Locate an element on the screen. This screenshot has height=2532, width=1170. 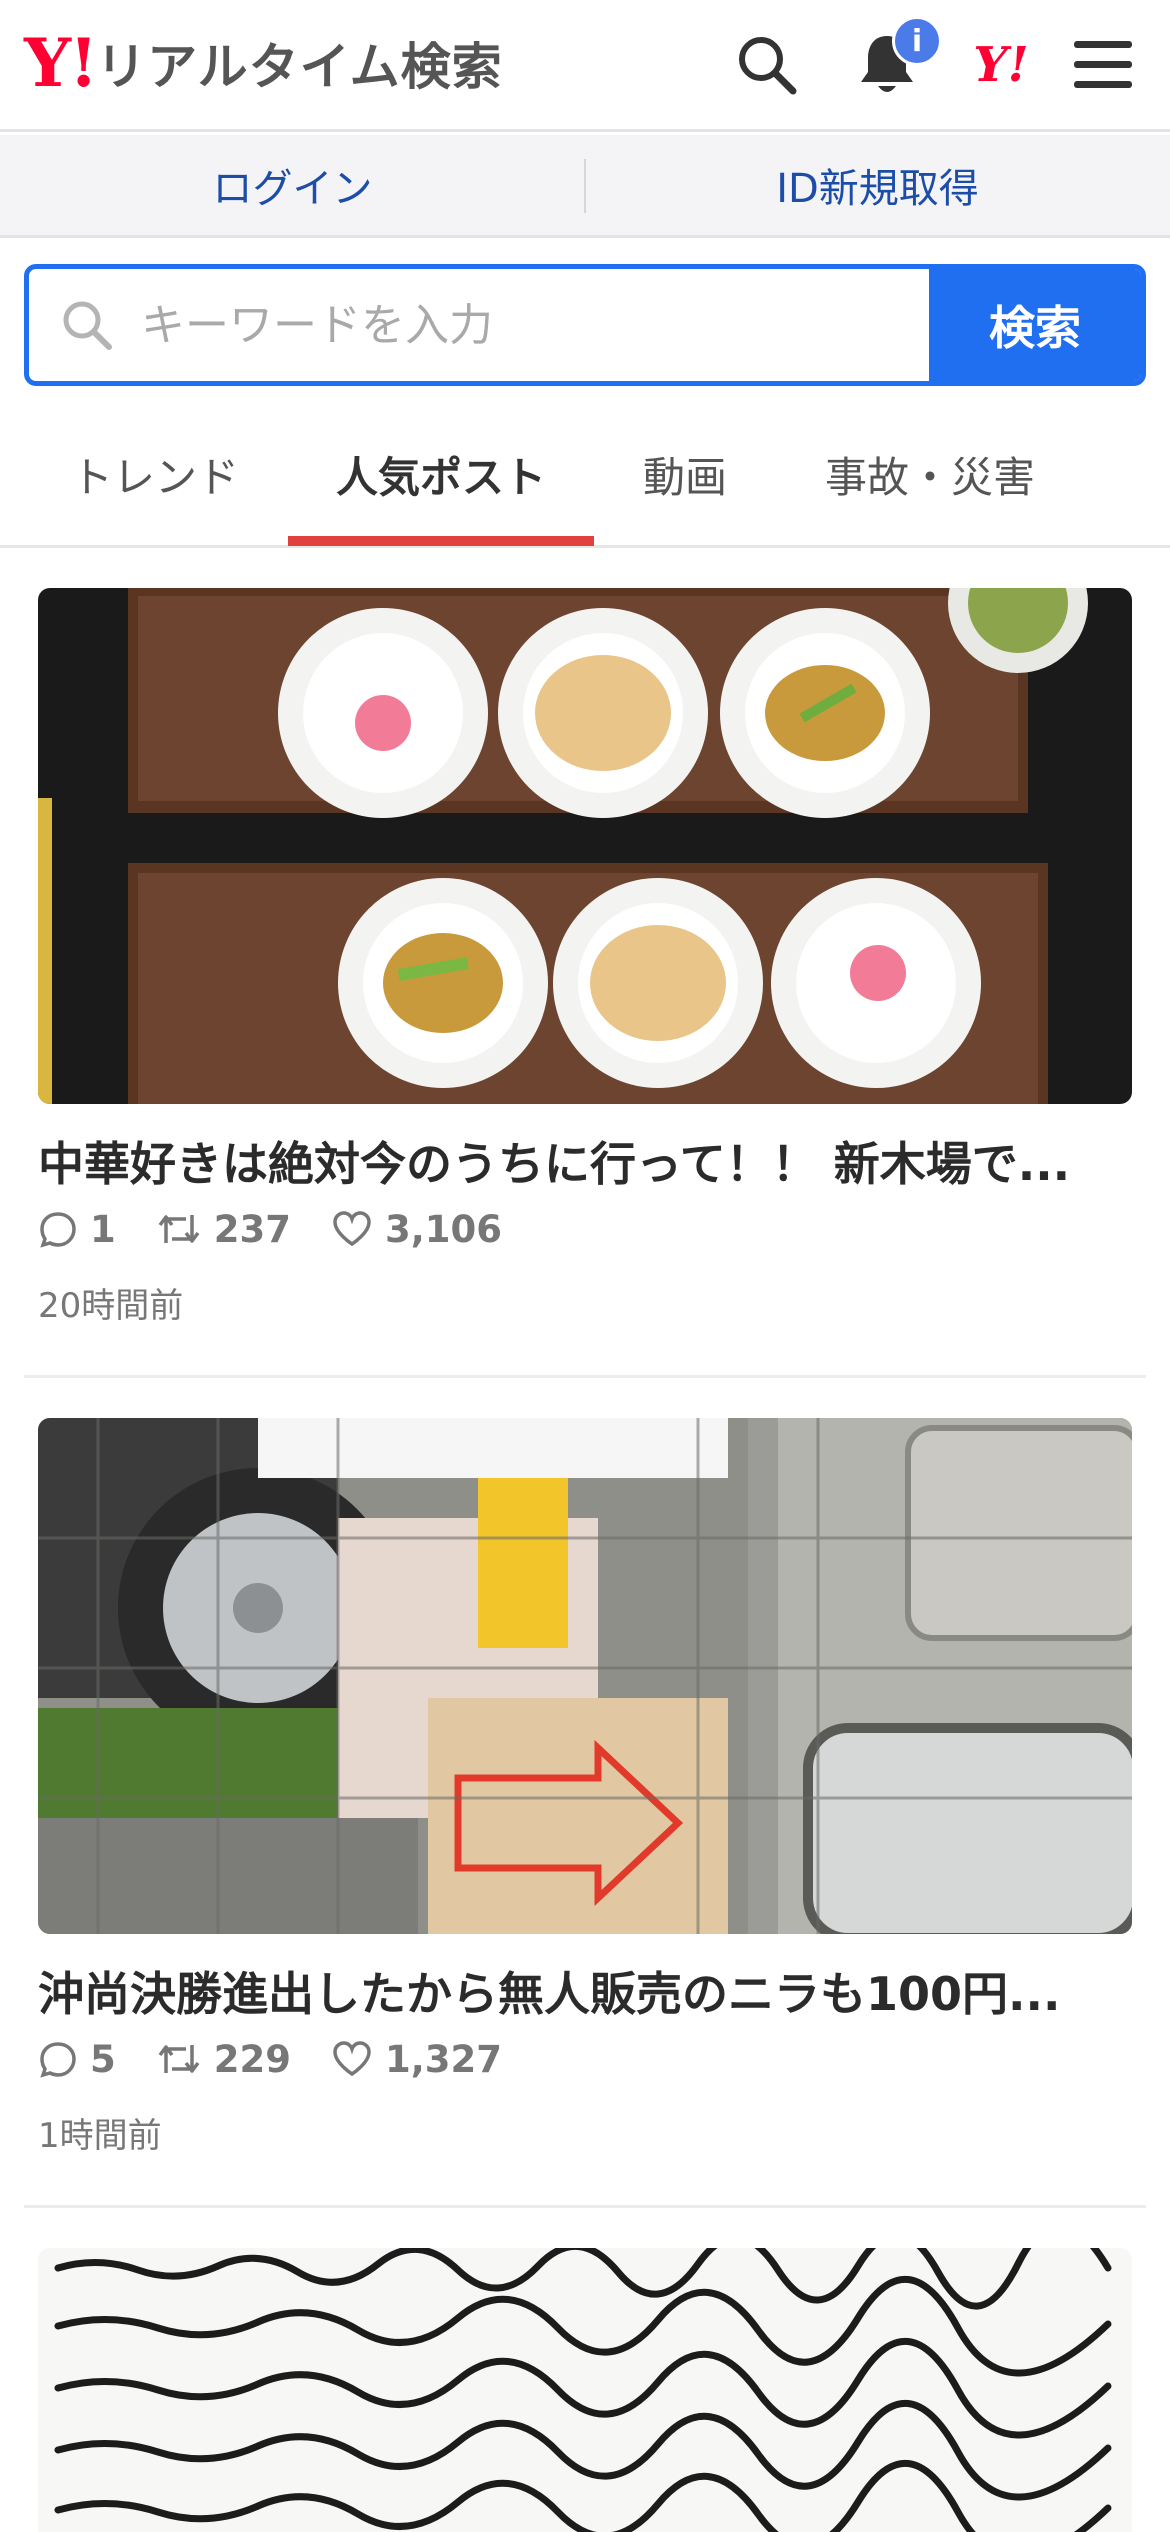
post-time: 20時間前 is located at coordinates (111, 1306).